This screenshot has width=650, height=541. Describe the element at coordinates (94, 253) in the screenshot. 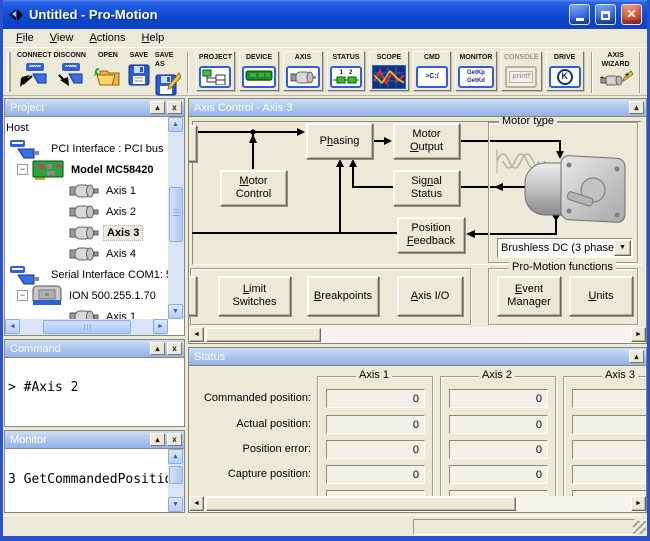

I see `tree-item-axis4: Axis 4` at that location.